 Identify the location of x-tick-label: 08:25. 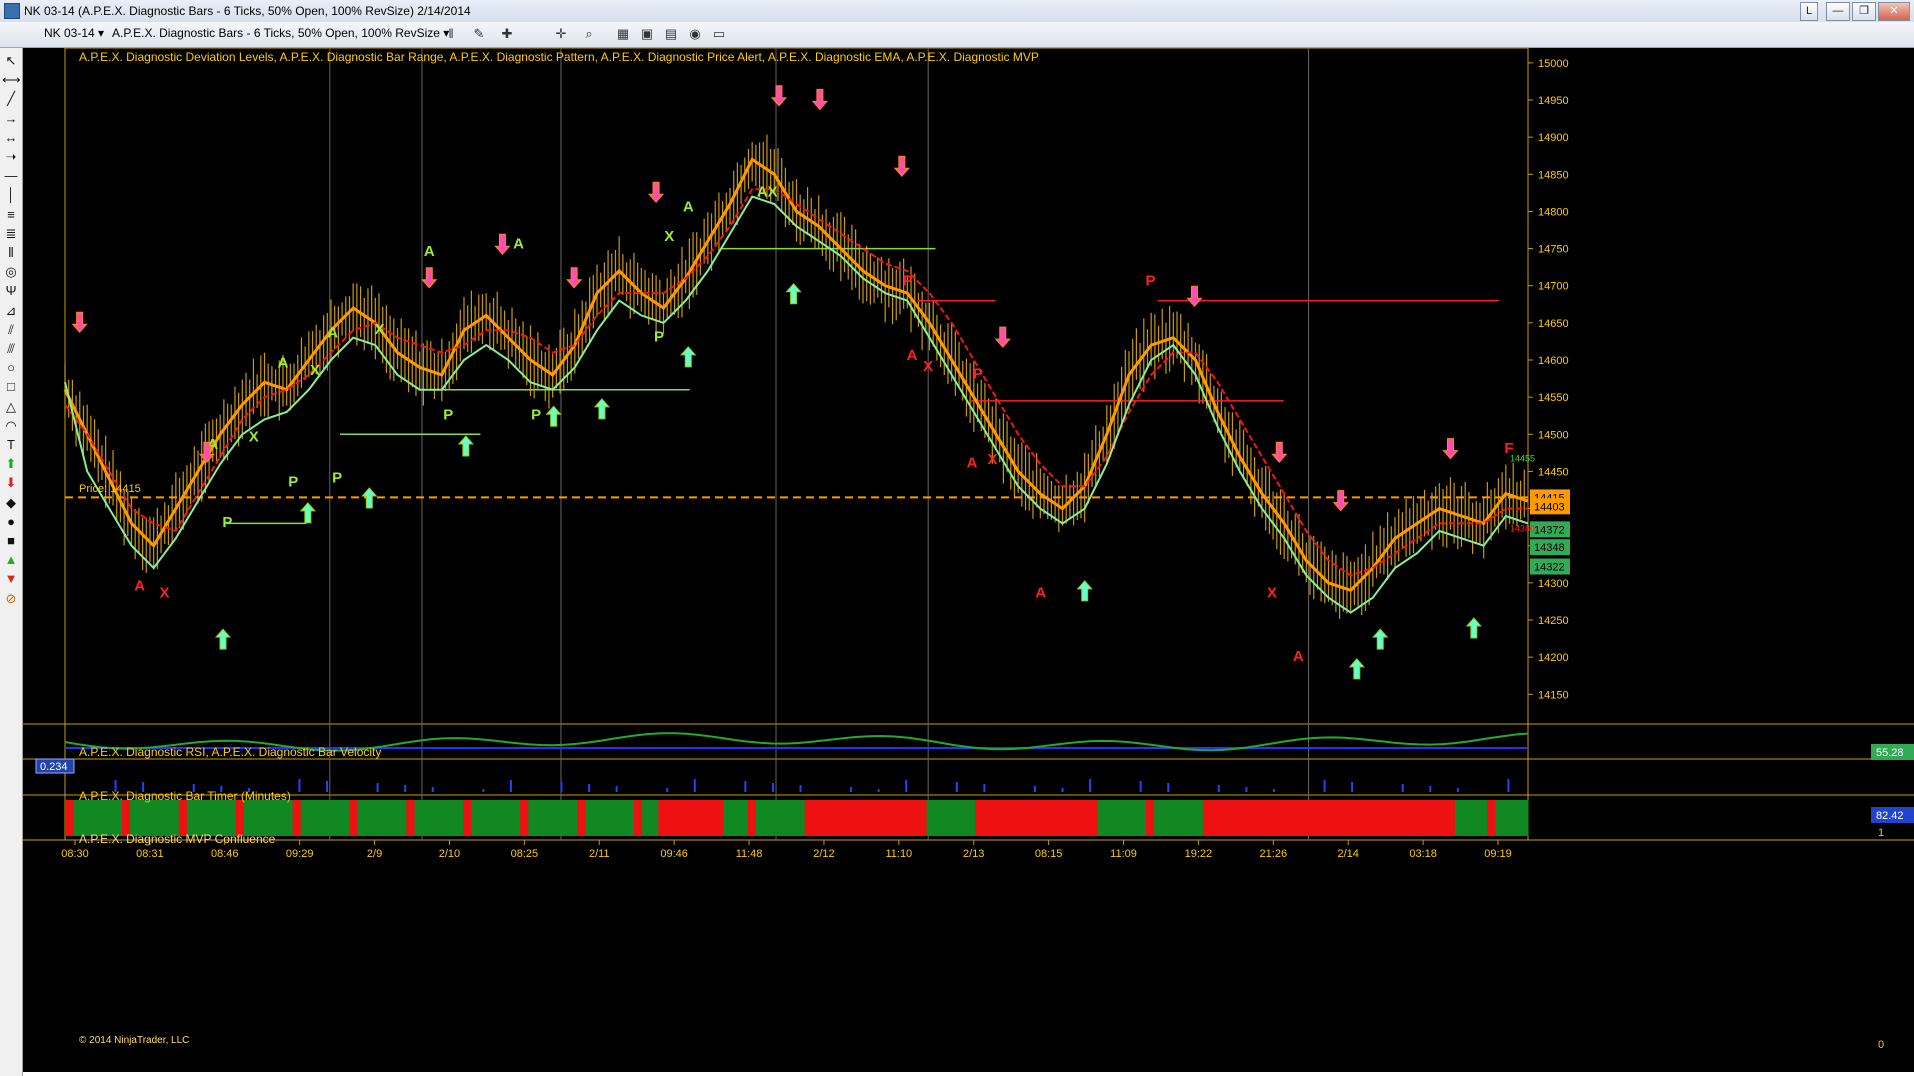
(525, 854).